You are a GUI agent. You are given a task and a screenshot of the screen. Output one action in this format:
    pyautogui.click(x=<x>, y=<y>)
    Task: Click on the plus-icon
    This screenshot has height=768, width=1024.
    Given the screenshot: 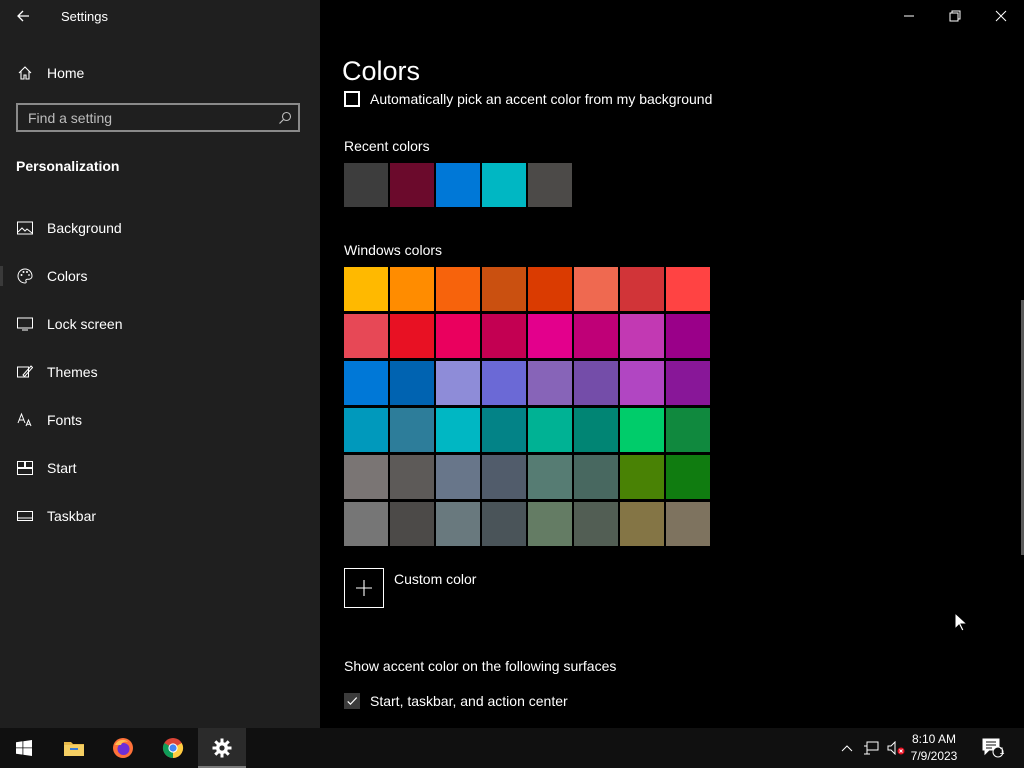 What is the action you would take?
    pyautogui.click(x=364, y=588)
    